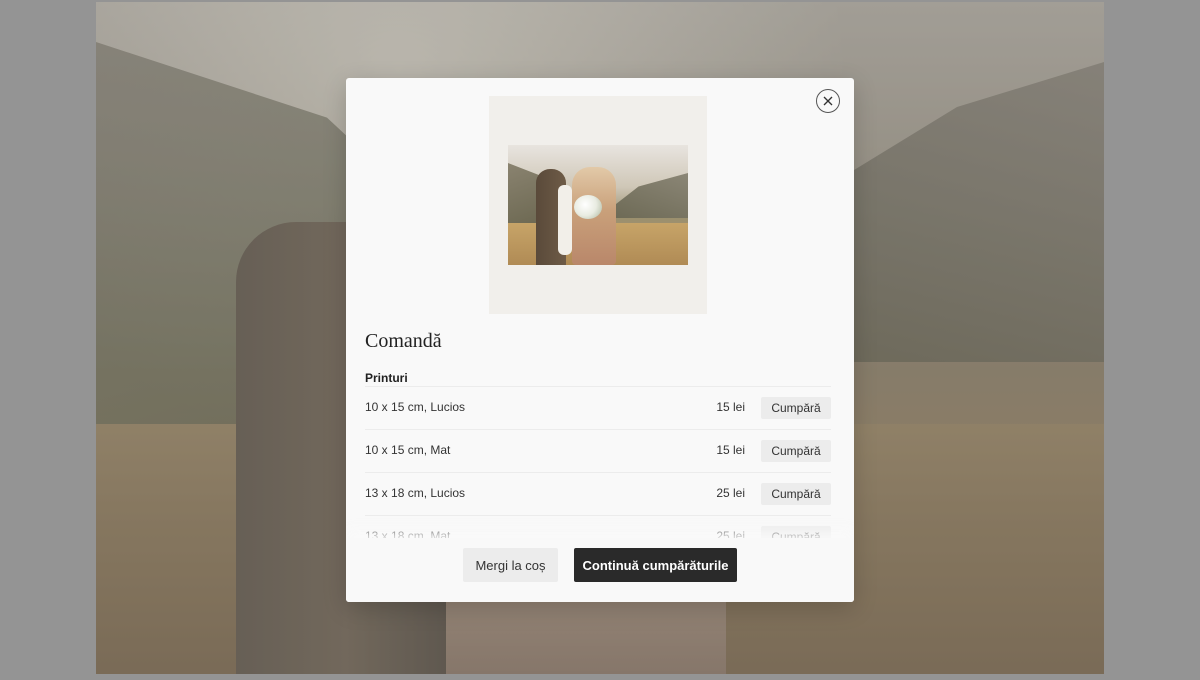 This screenshot has width=1200, height=680. What do you see at coordinates (415, 407) in the screenshot?
I see `product-label: 10 x 15 cm, Lucios` at bounding box center [415, 407].